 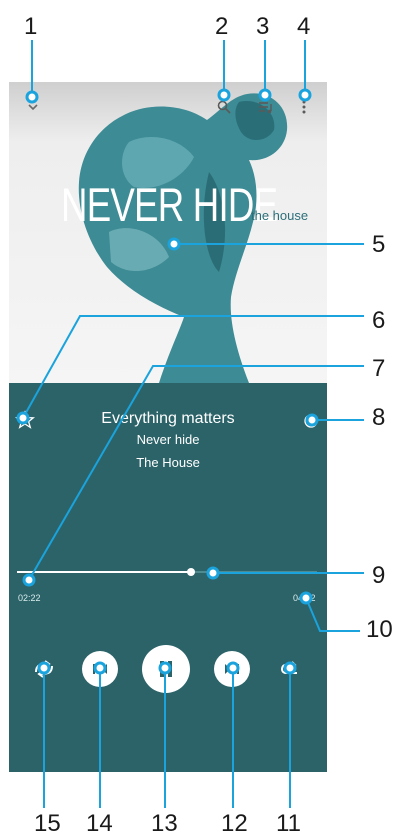 I want to click on more-options-button, so click(x=304, y=107).